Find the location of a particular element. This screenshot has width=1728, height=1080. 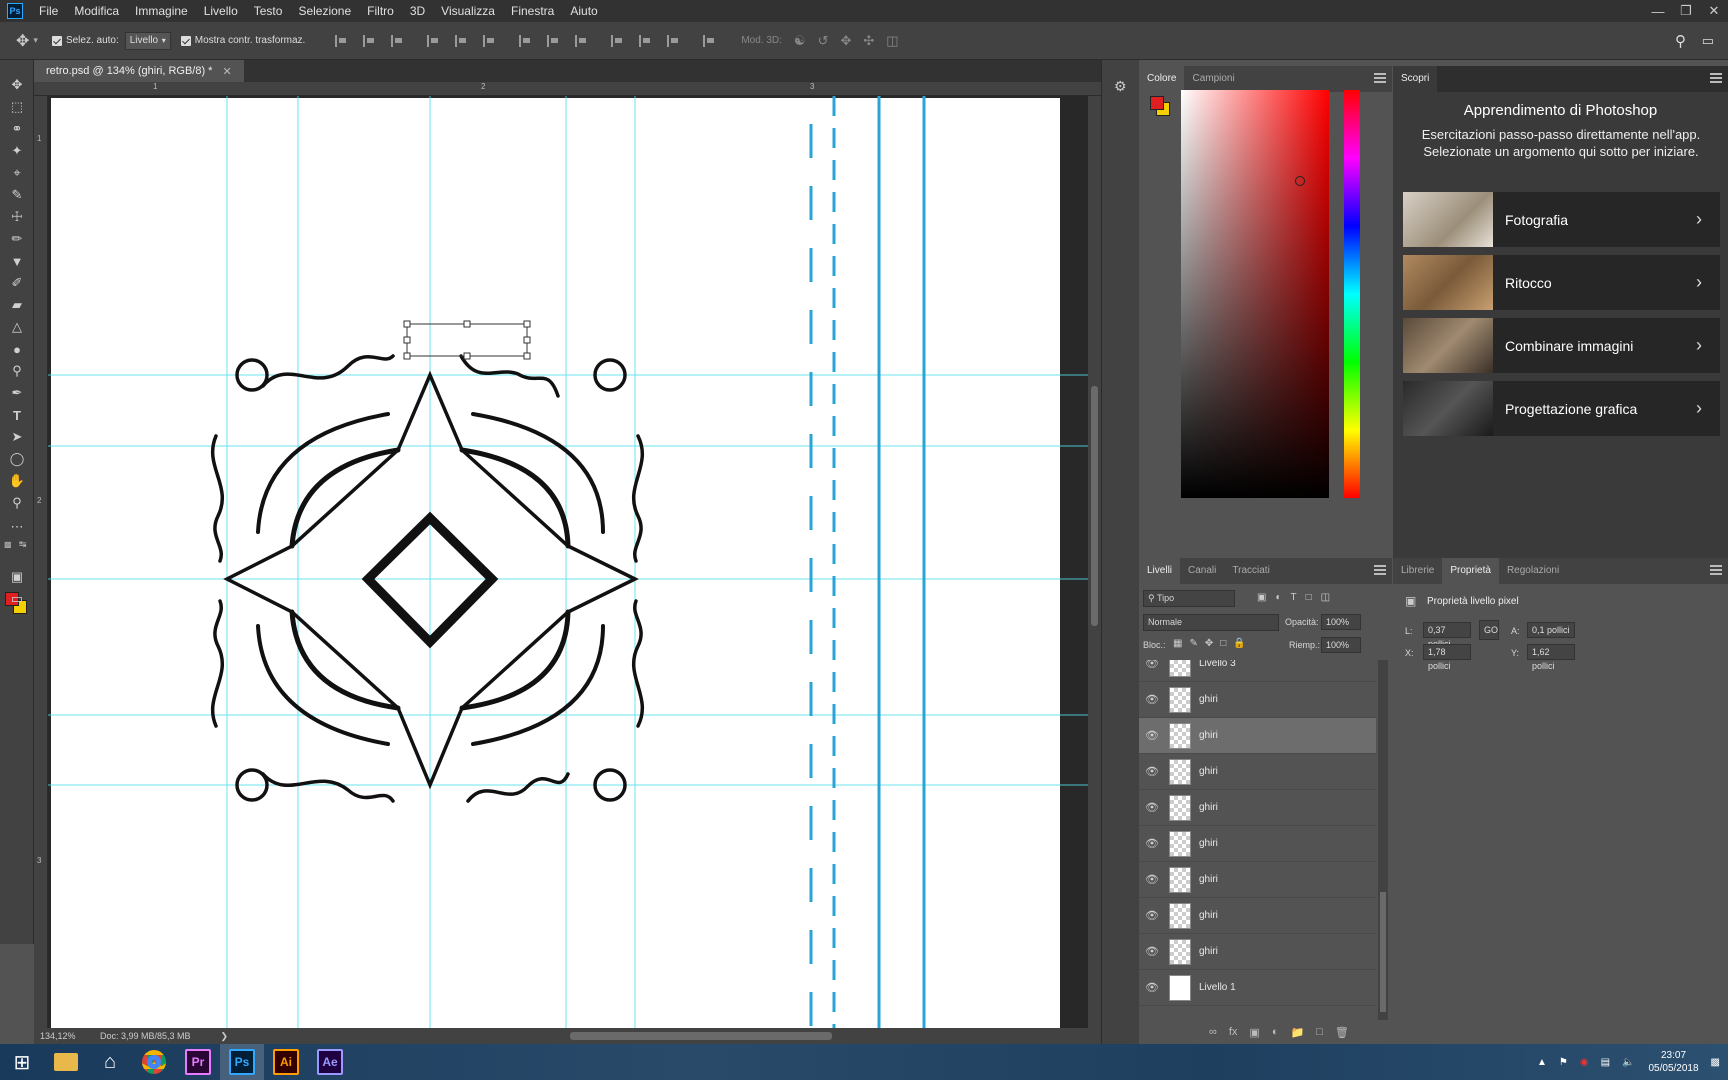

tab-librerie: Librerie is located at coordinates (1417, 571).